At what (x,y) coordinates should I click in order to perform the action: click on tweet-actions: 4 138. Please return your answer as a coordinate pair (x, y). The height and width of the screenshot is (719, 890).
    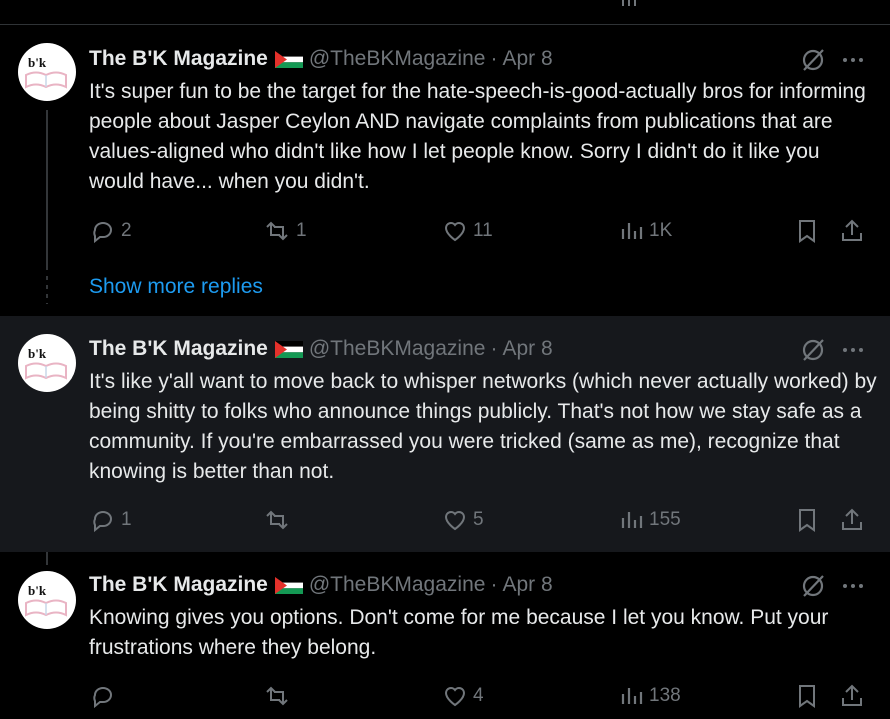
    Looking at the image, I should click on (484, 696).